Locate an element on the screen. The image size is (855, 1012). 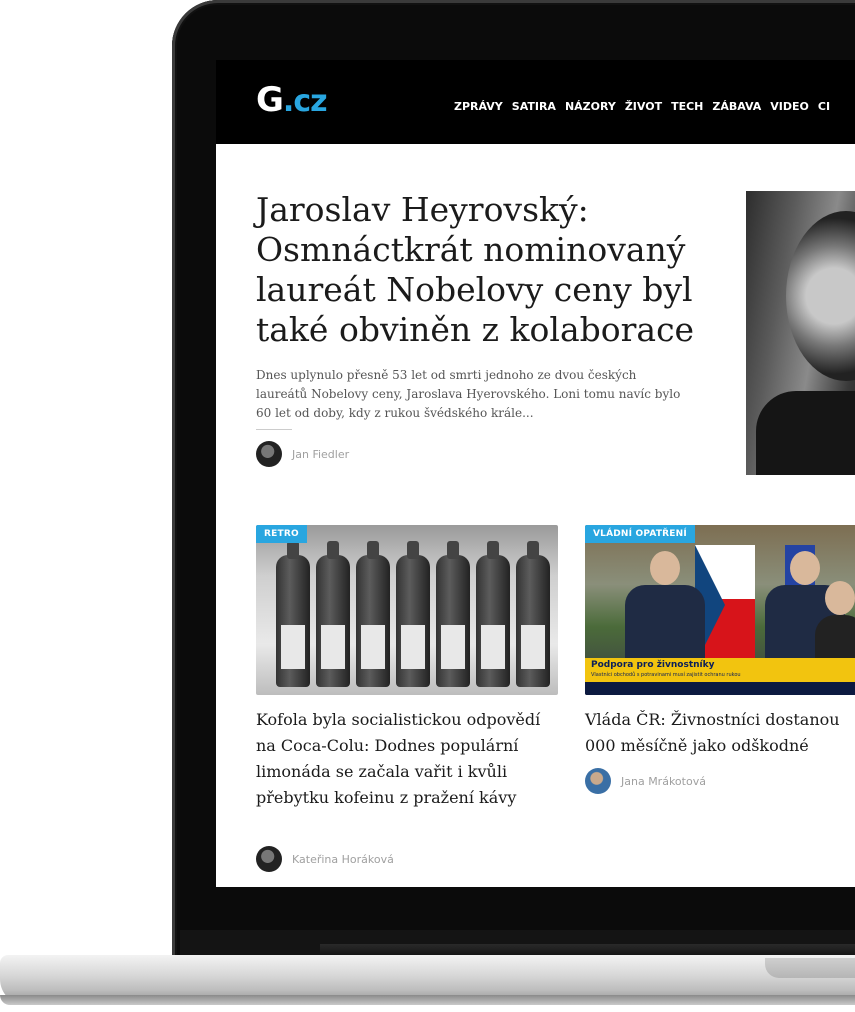
kofola-bottles is located at coordinates (413, 614).